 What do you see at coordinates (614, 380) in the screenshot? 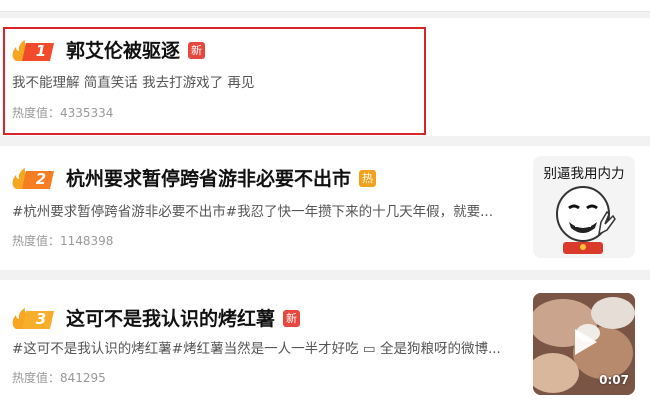
I see `video-duration: 0:07` at bounding box center [614, 380].